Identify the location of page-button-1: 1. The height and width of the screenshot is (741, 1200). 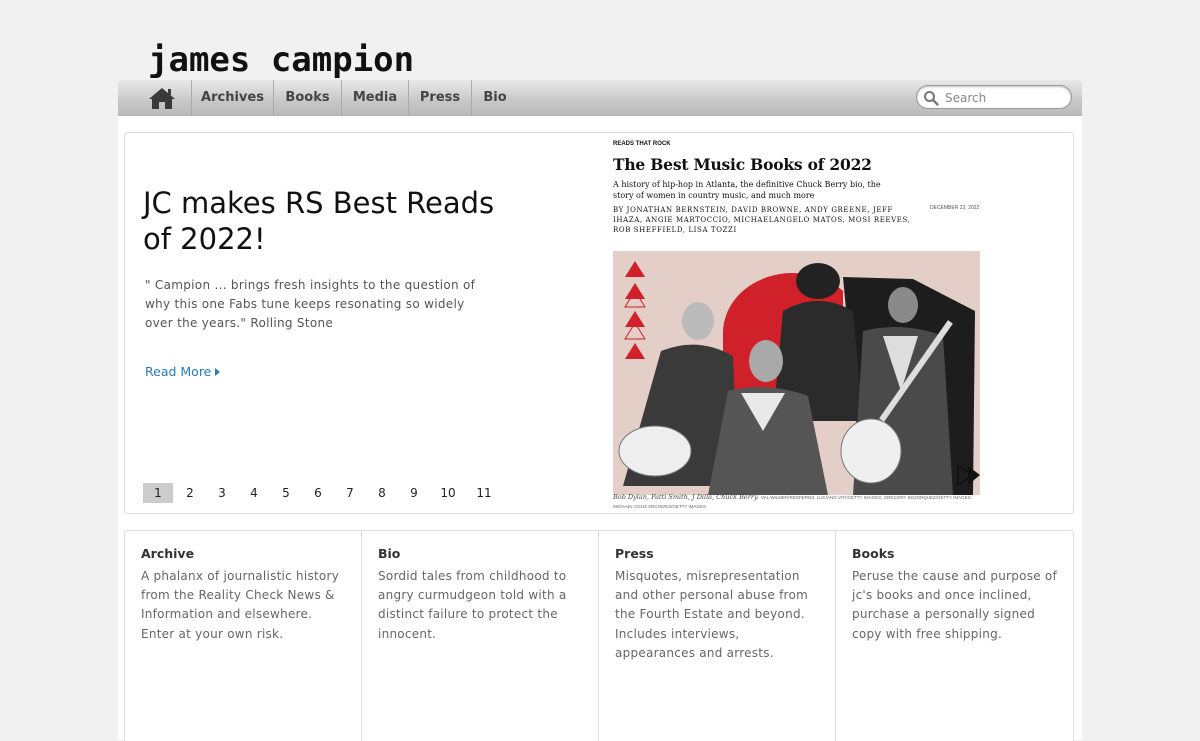
(158, 493).